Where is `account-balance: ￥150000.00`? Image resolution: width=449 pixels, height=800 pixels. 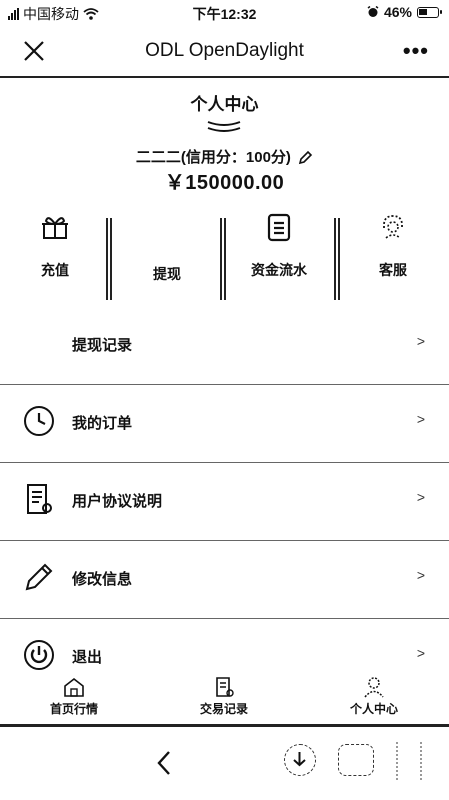 account-balance: ￥150000.00 is located at coordinates (224, 183).